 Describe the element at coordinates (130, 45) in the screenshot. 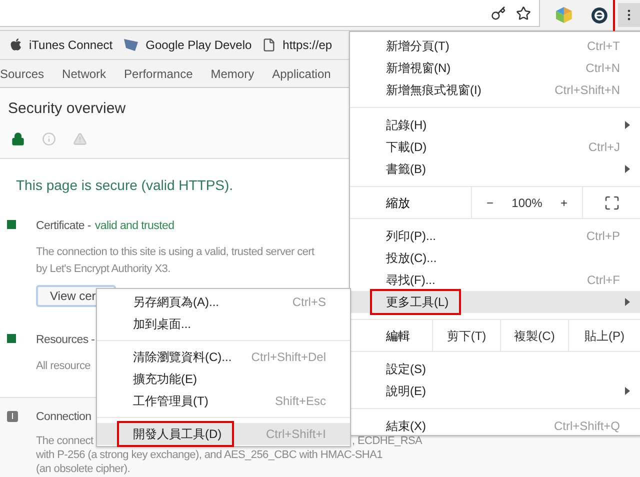

I see `flag-icon` at that location.